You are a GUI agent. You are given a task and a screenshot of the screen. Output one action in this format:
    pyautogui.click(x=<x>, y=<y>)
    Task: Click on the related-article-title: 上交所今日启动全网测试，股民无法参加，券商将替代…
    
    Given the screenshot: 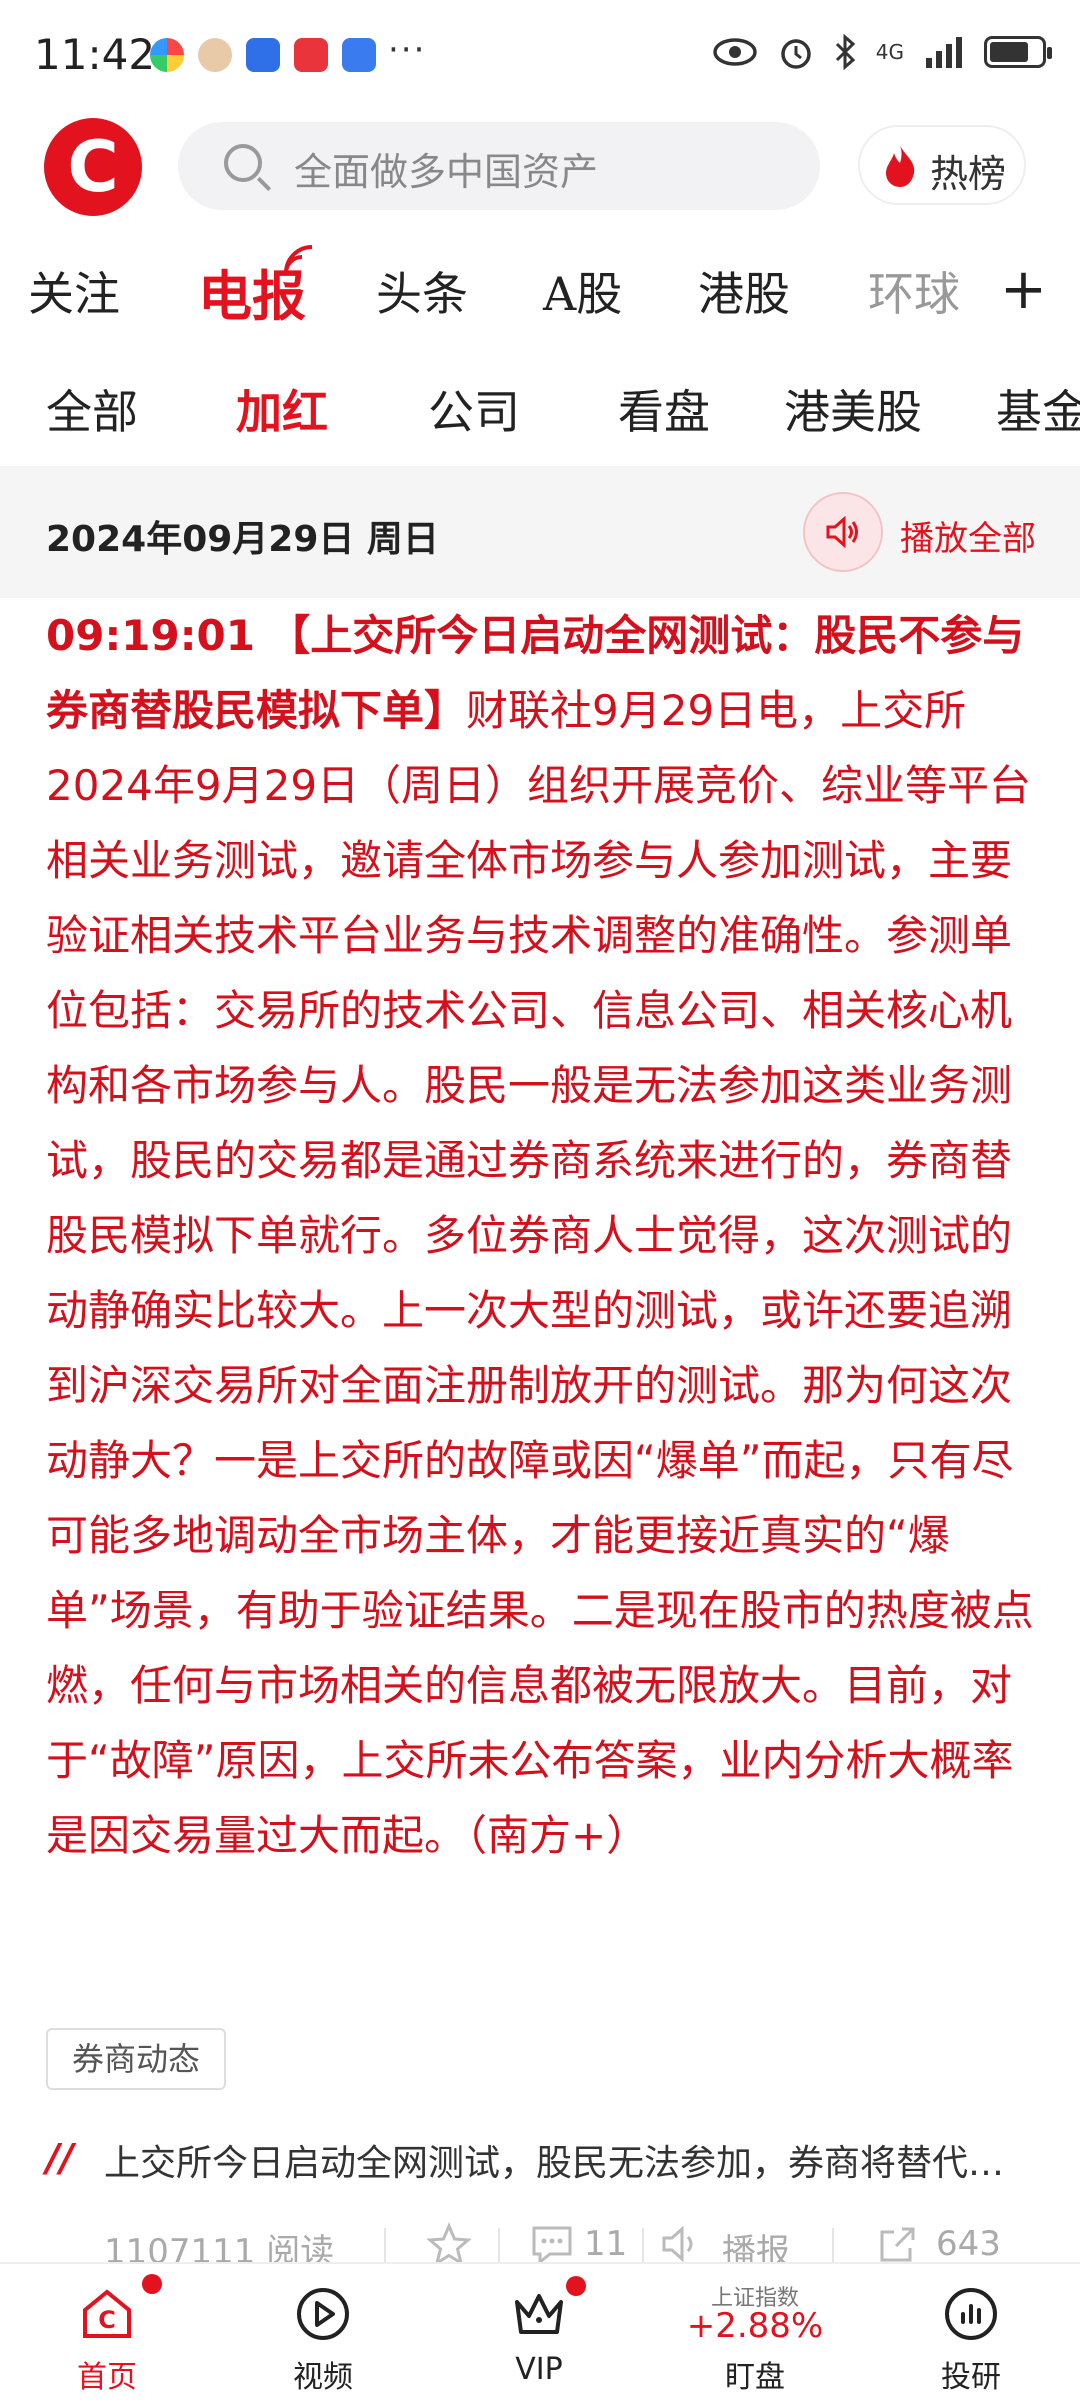 What is the action you would take?
    pyautogui.click(x=554, y=2163)
    